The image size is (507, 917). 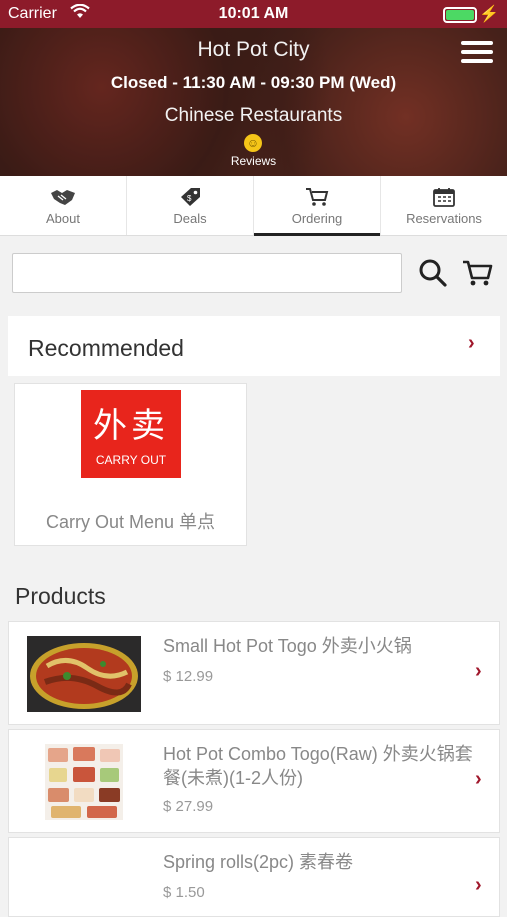 What do you see at coordinates (184, 892) in the screenshot?
I see `product-price: $ 1.50` at bounding box center [184, 892].